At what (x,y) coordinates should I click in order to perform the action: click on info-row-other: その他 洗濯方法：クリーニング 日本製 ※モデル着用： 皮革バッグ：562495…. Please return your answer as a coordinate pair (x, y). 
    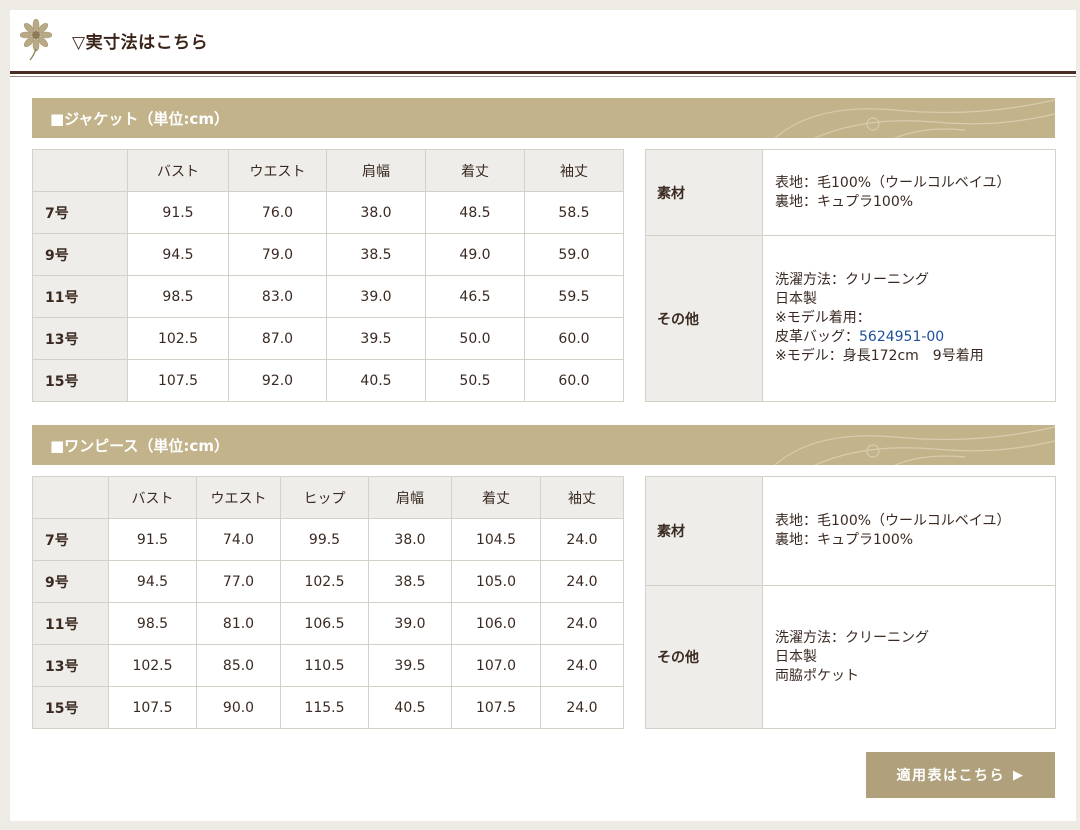
    Looking at the image, I should click on (850, 318).